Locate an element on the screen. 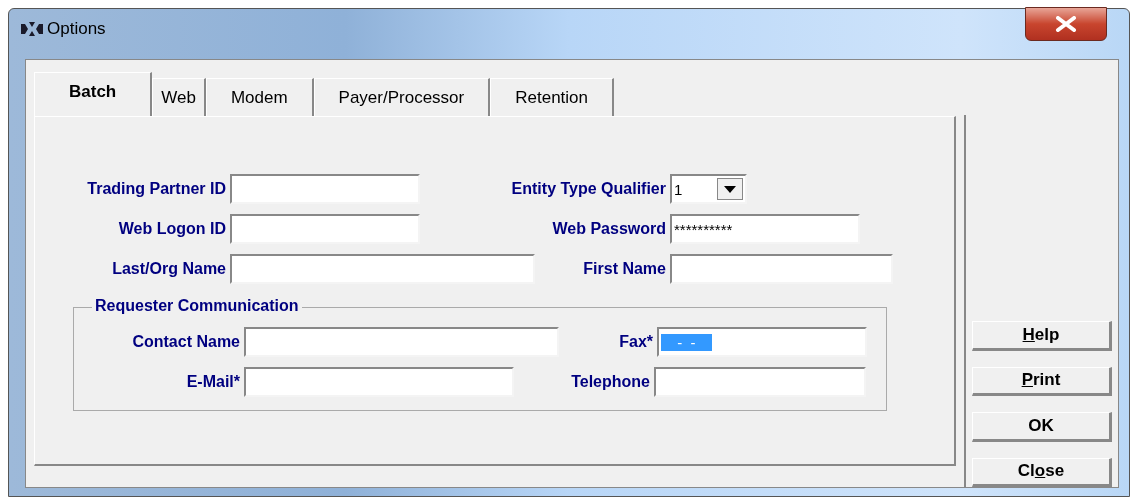 The width and height of the screenshot is (1136, 497). field-label: Web Password is located at coordinates (609, 229).